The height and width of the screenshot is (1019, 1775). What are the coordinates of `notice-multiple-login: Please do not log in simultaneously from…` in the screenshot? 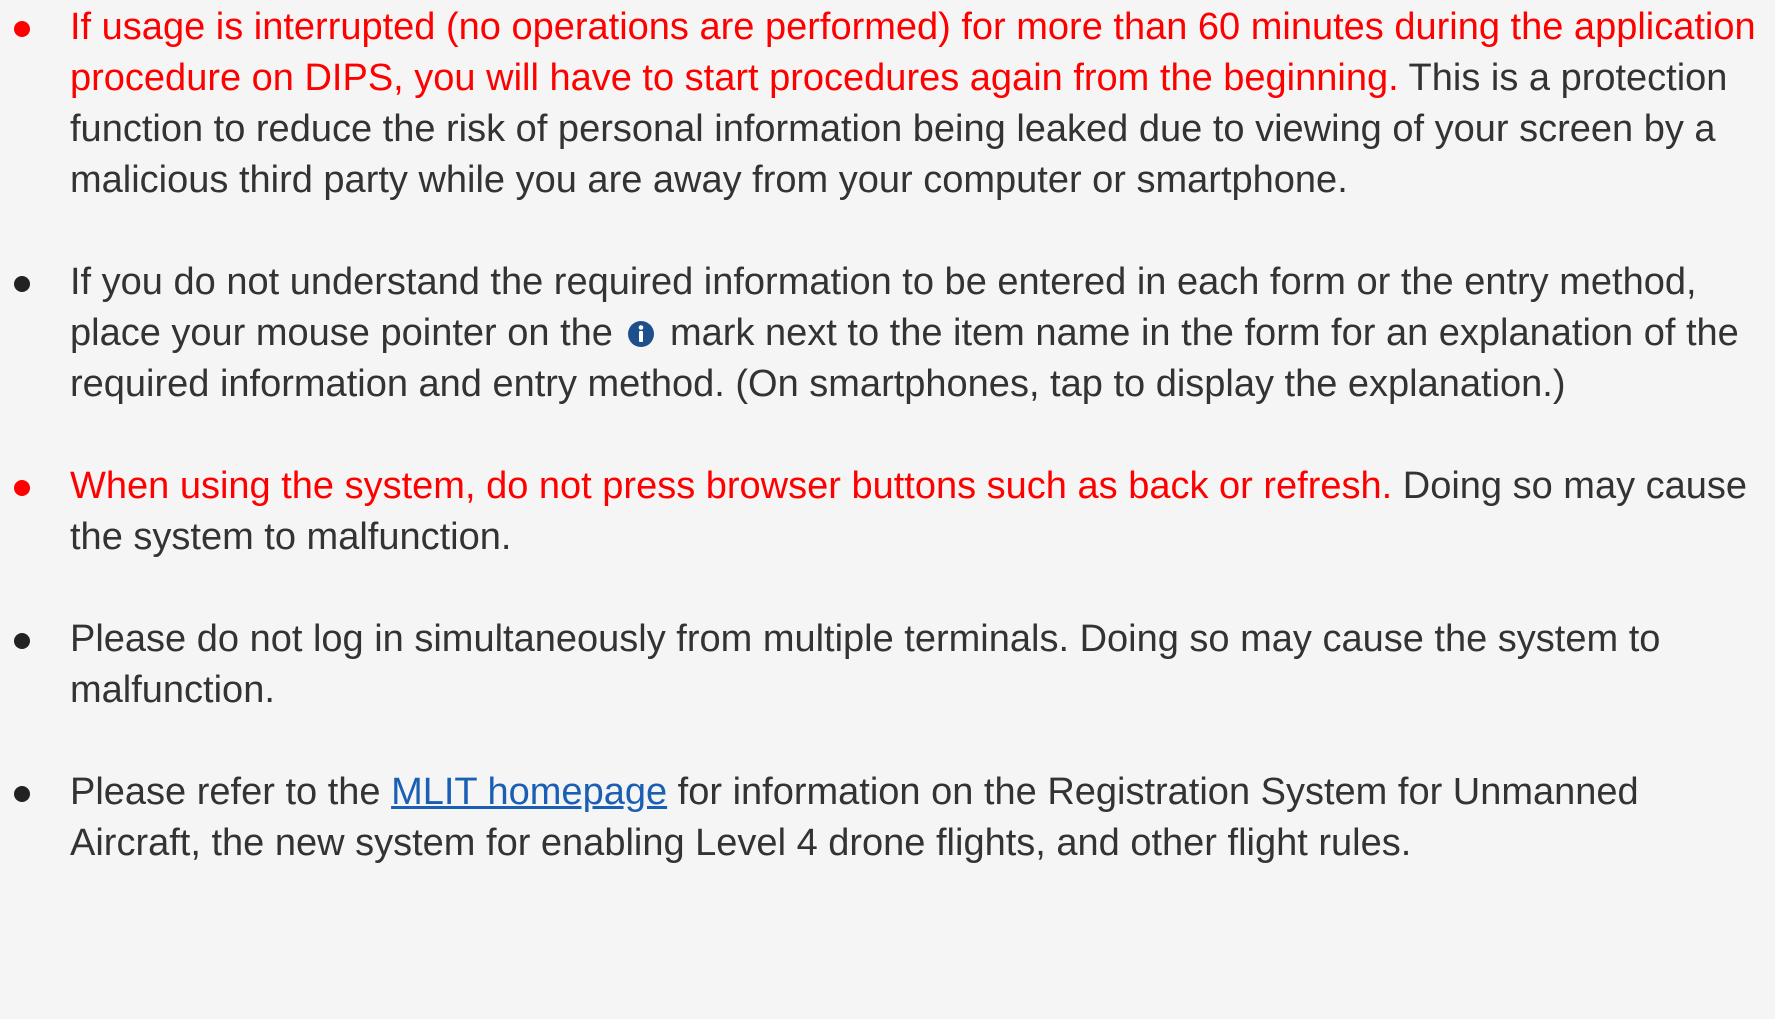 It's located at (887, 665).